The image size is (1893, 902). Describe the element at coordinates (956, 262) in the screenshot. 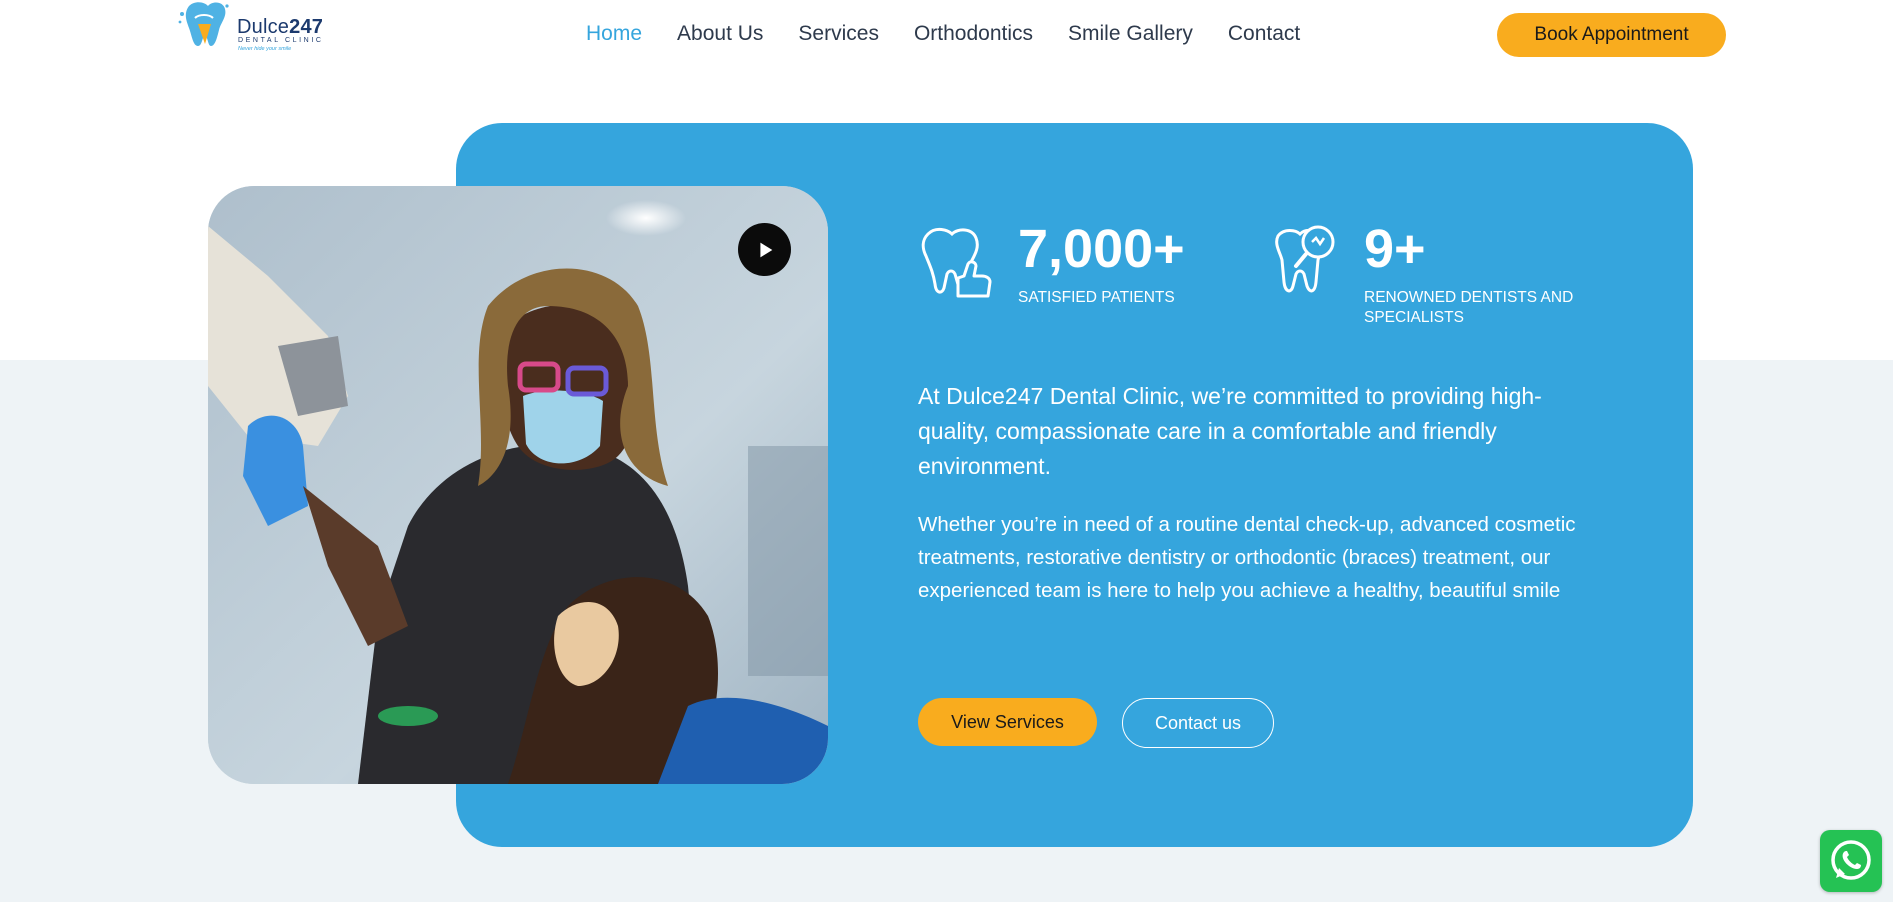

I see `tooth-thumbs-up-icon` at that location.